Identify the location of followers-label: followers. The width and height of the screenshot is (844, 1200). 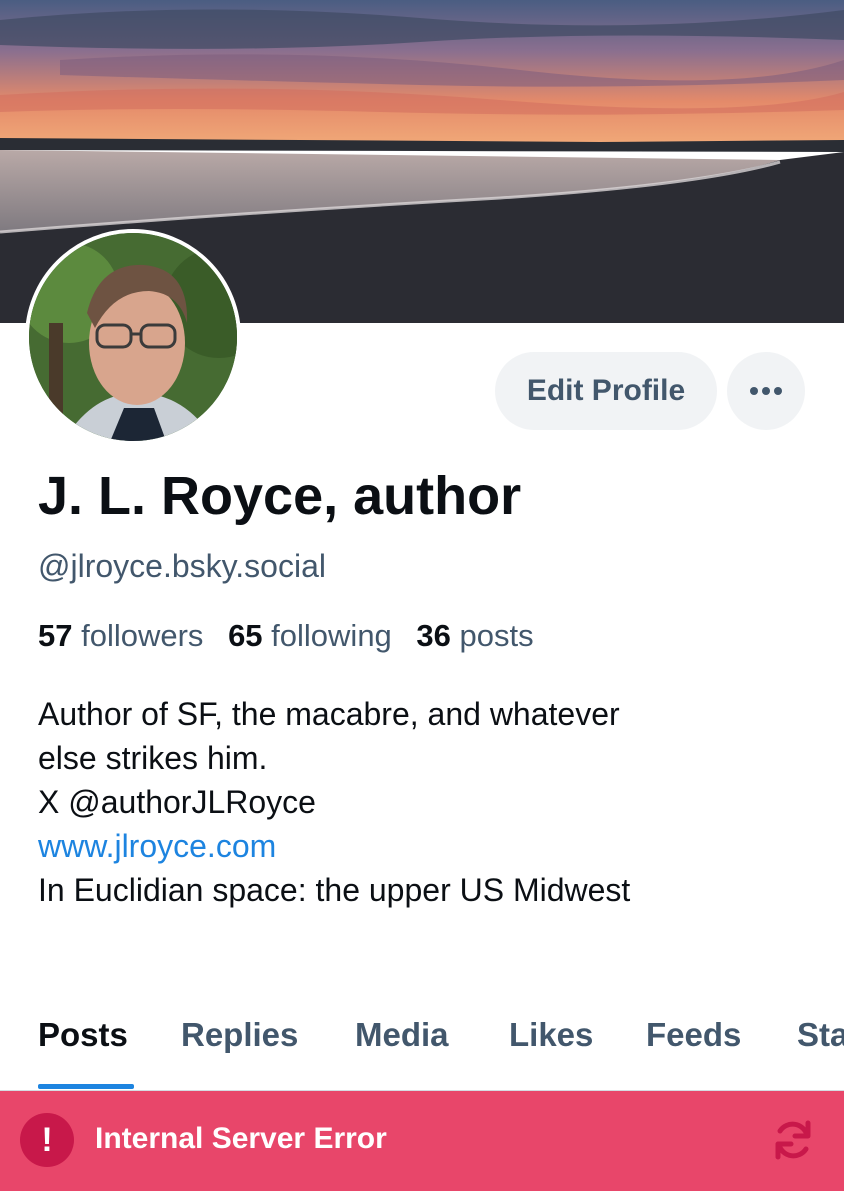
(142, 635).